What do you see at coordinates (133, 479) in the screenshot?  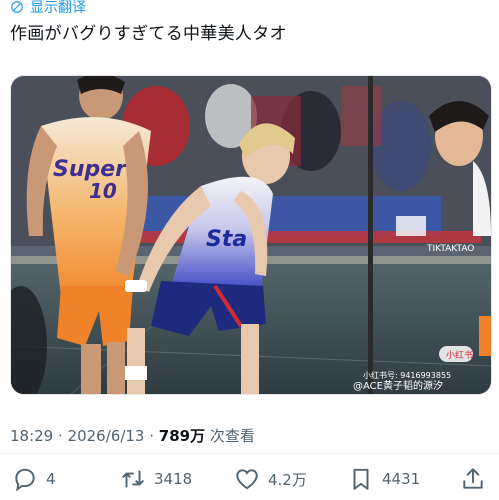 I see `retweet-icon` at bounding box center [133, 479].